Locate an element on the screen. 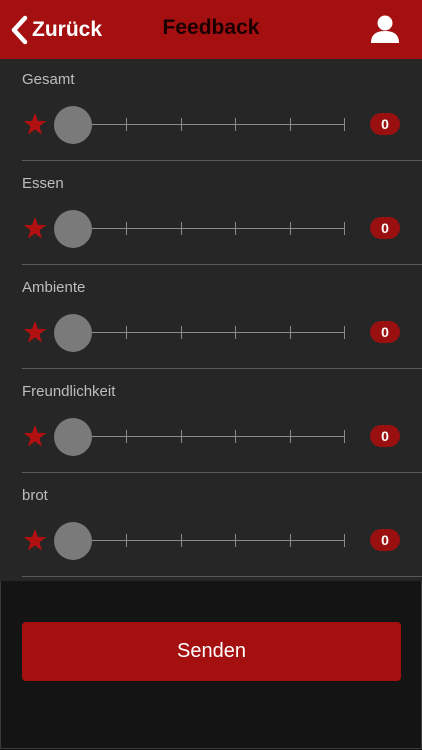 This screenshot has width=422, height=750. rating-row: Ambiente 0 is located at coordinates (211, 319).